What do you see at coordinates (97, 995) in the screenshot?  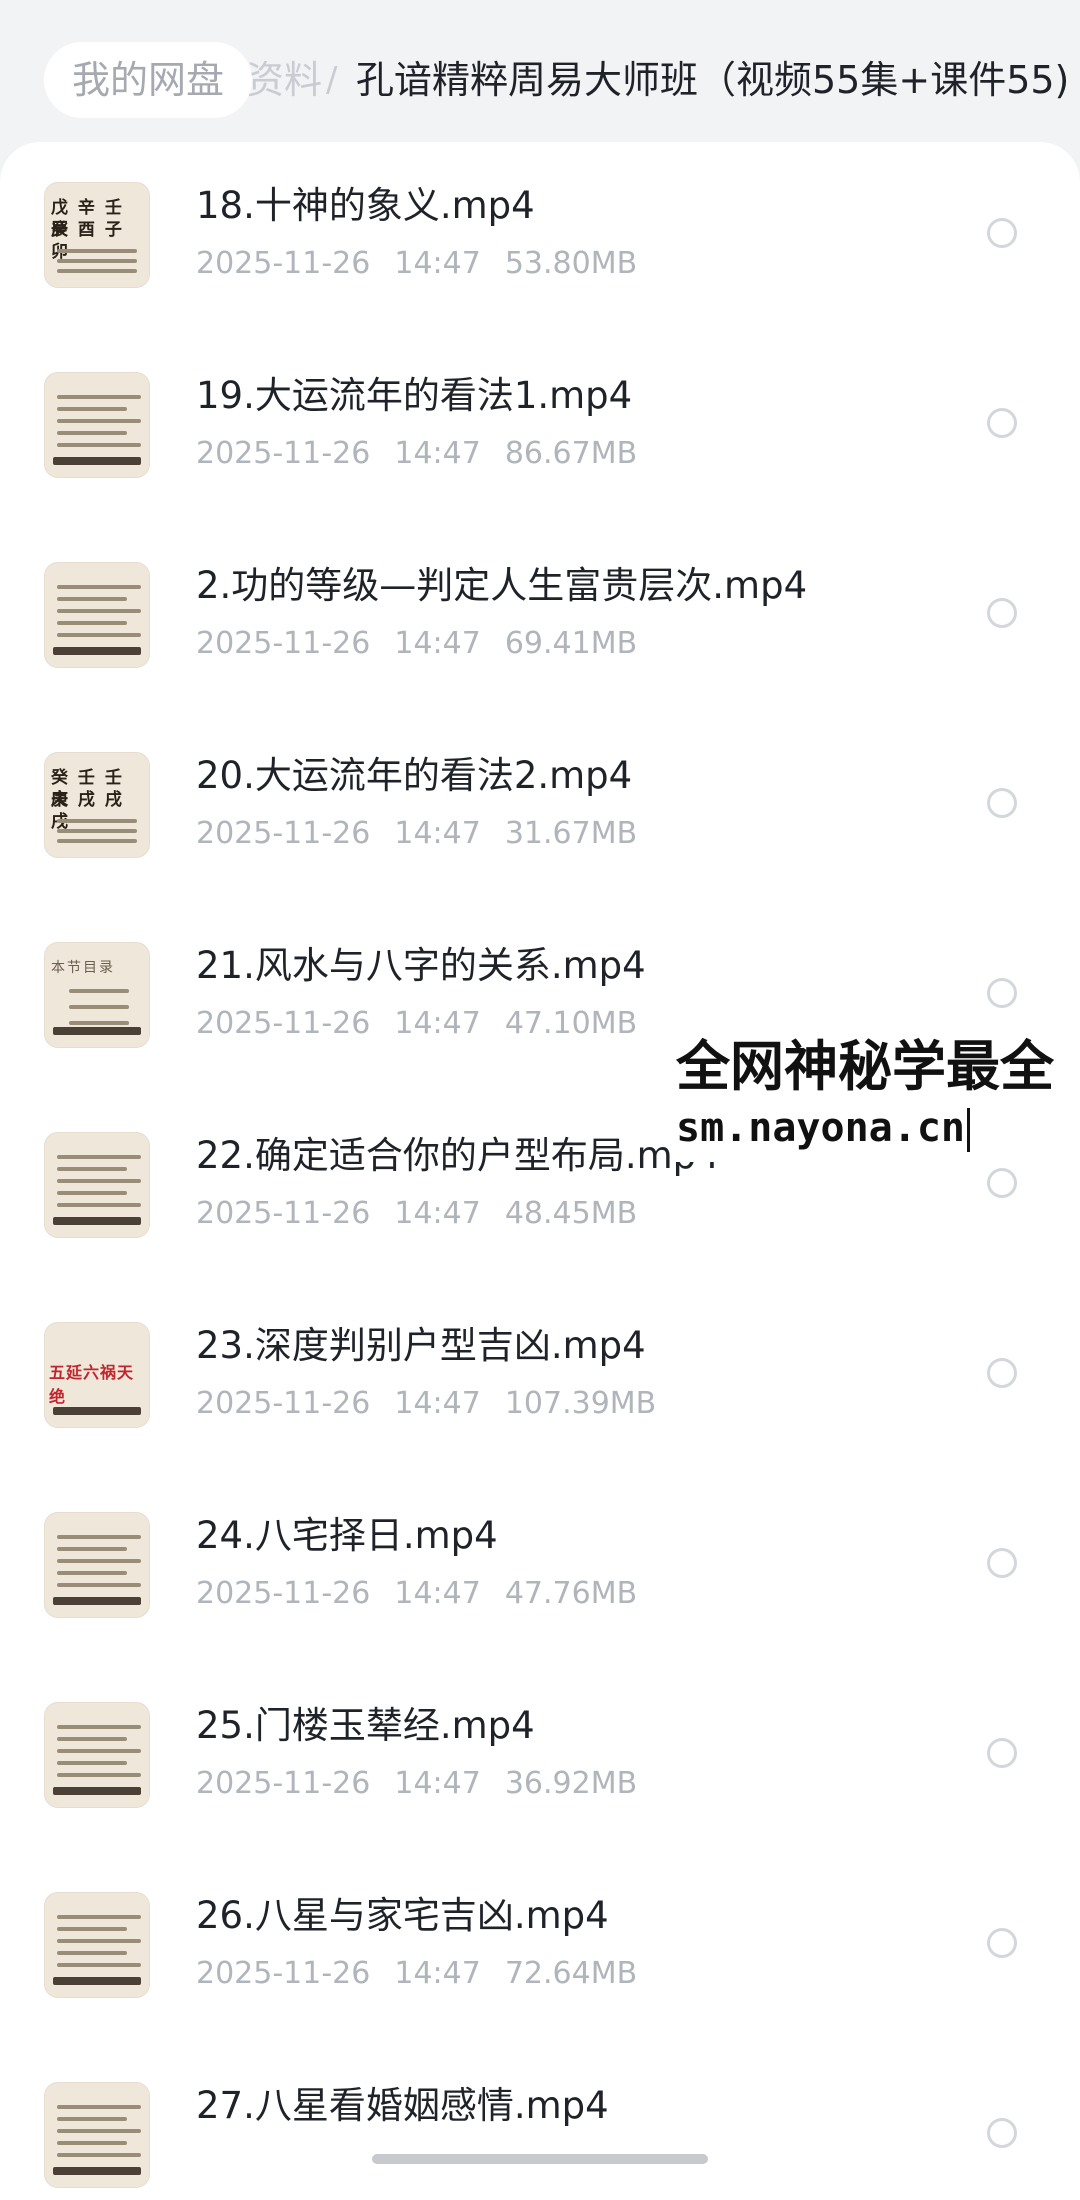 I see `video-thumbnail: 本节目录` at bounding box center [97, 995].